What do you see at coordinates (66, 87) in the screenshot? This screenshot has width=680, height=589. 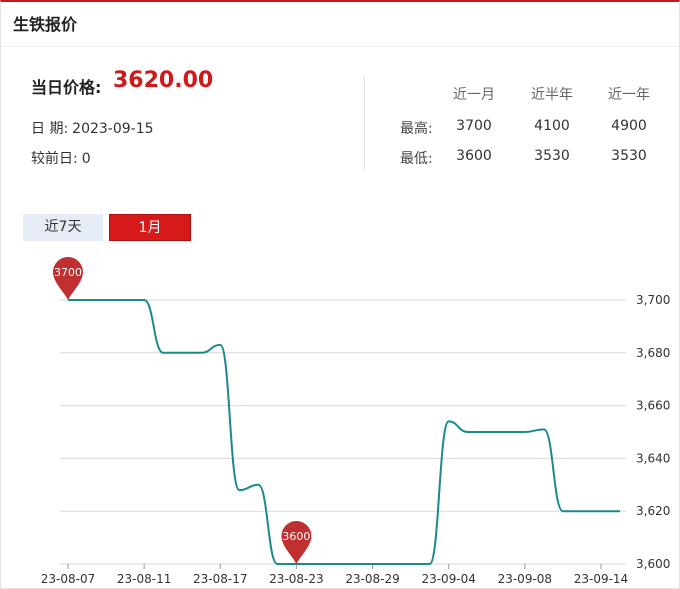 I see `current-price-label: 当日价格:` at bounding box center [66, 87].